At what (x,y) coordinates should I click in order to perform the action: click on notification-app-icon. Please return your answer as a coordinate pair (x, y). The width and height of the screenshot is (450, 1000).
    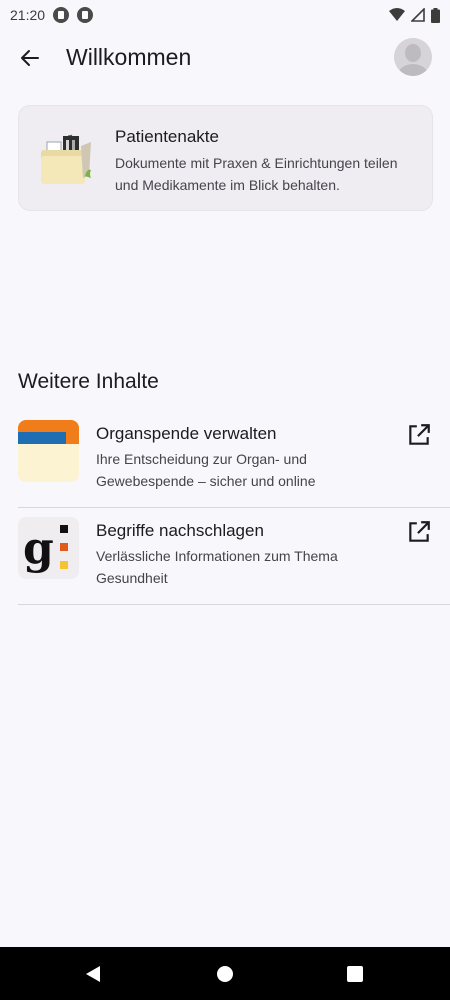
    Looking at the image, I should click on (61, 15).